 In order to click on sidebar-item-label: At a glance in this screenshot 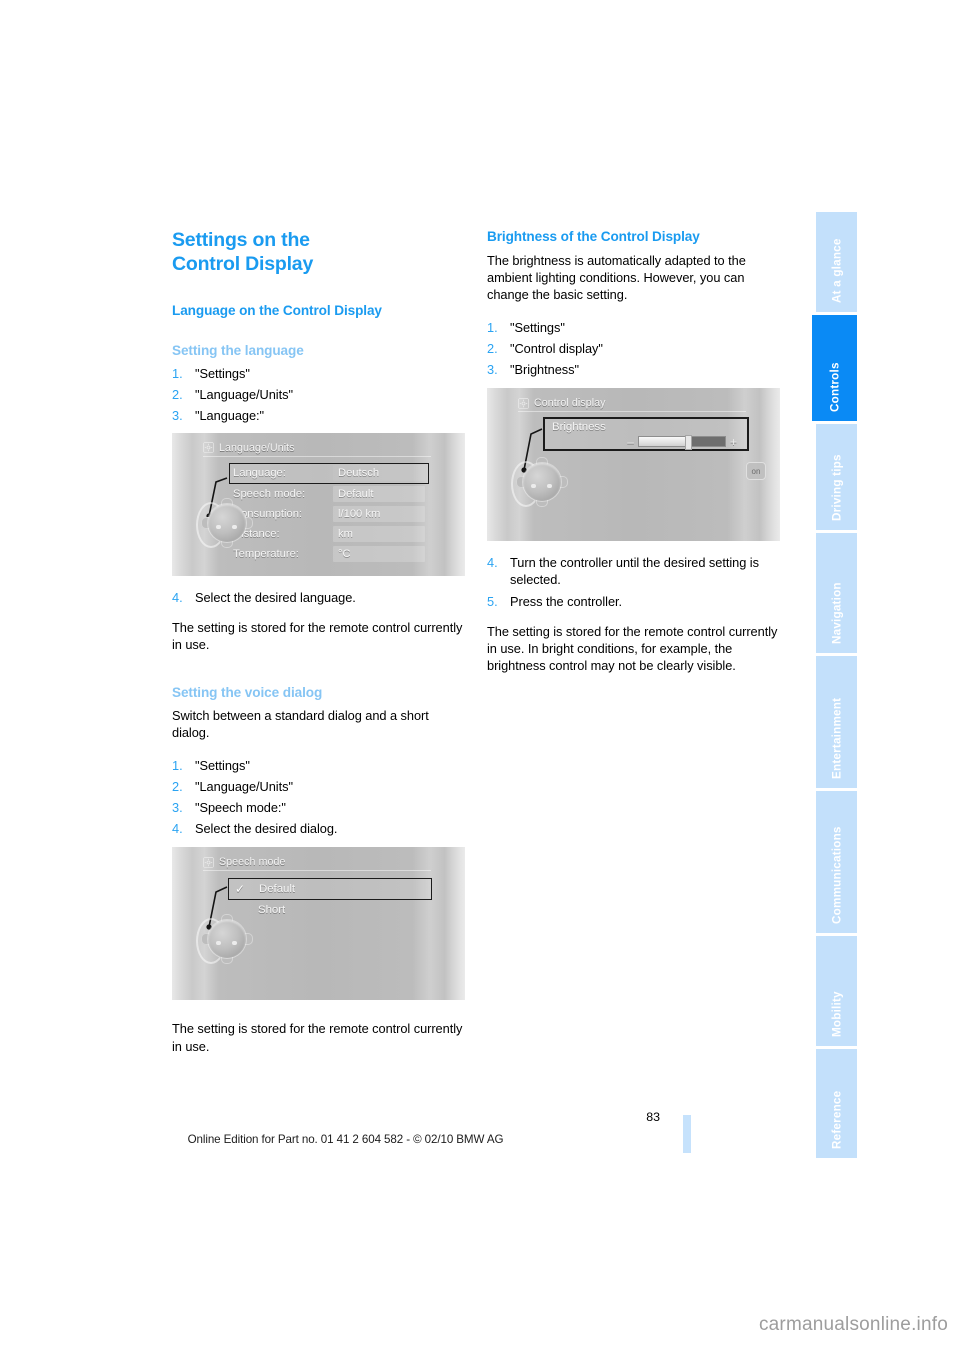, I will do `click(836, 270)`.